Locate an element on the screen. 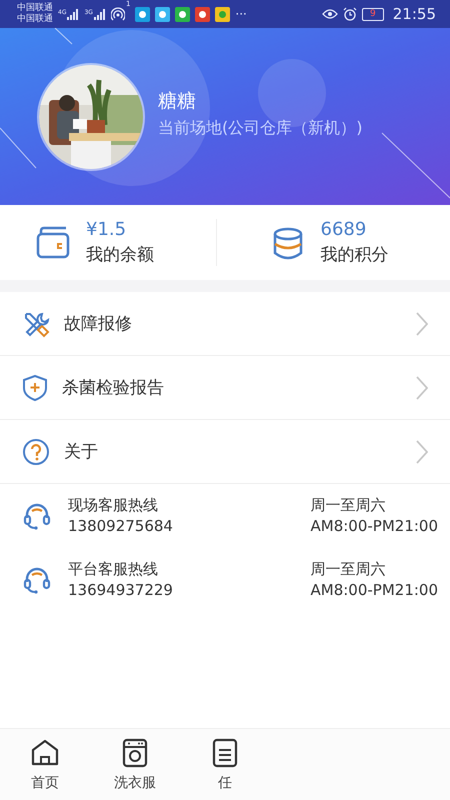  question-icon is located at coordinates (36, 452).